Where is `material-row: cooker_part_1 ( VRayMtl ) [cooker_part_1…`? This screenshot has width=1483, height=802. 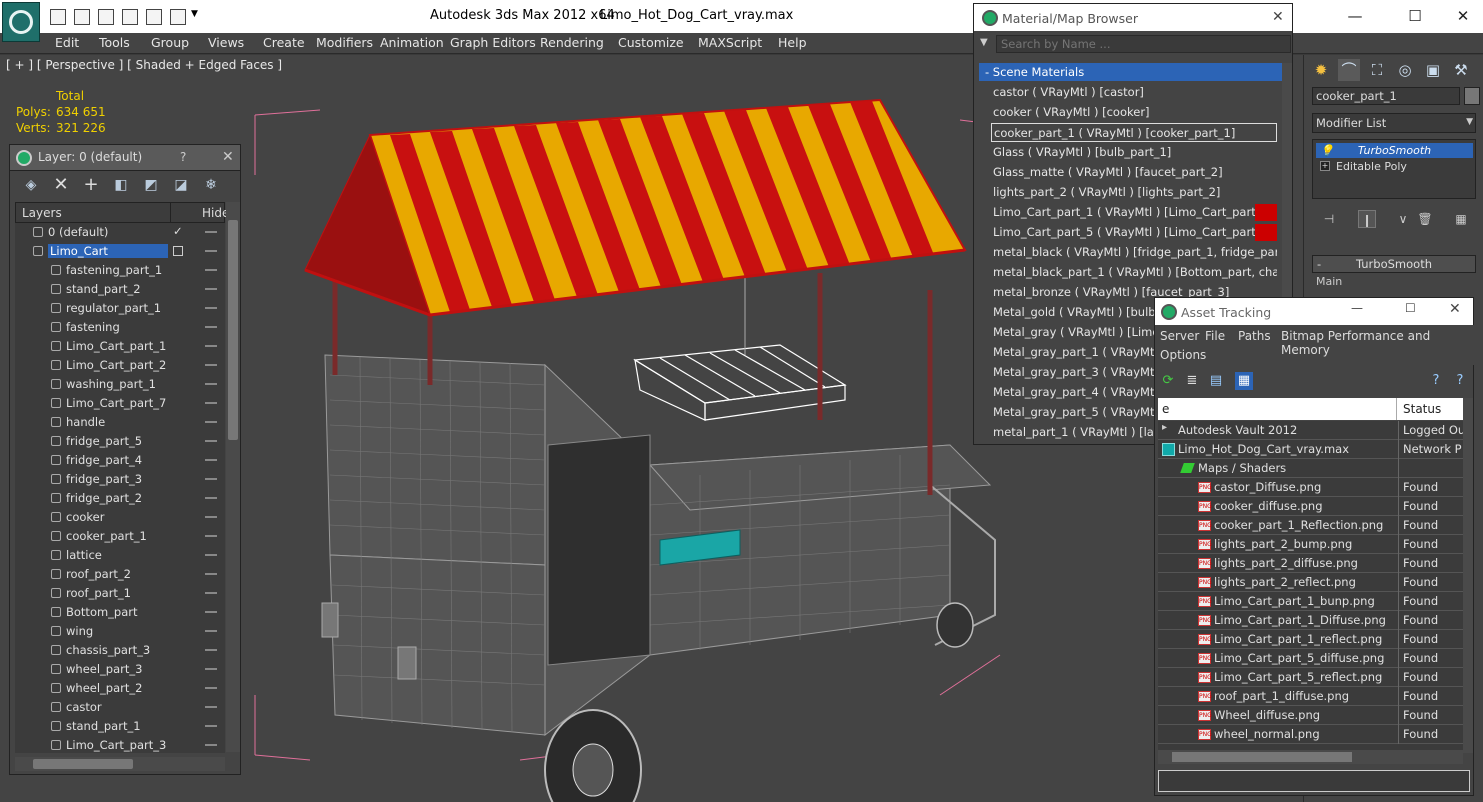
material-row: cooker_part_1 ( VRayMtl ) [cooker_part_1… is located at coordinates (1134, 132).